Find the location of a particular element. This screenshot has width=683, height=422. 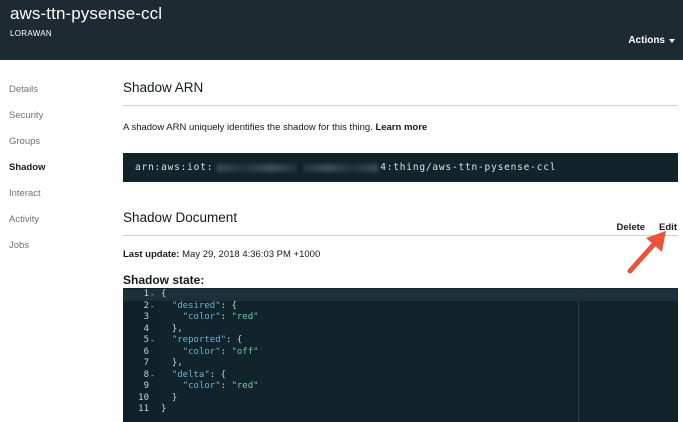

line-number: 5 is located at coordinates (146, 340).